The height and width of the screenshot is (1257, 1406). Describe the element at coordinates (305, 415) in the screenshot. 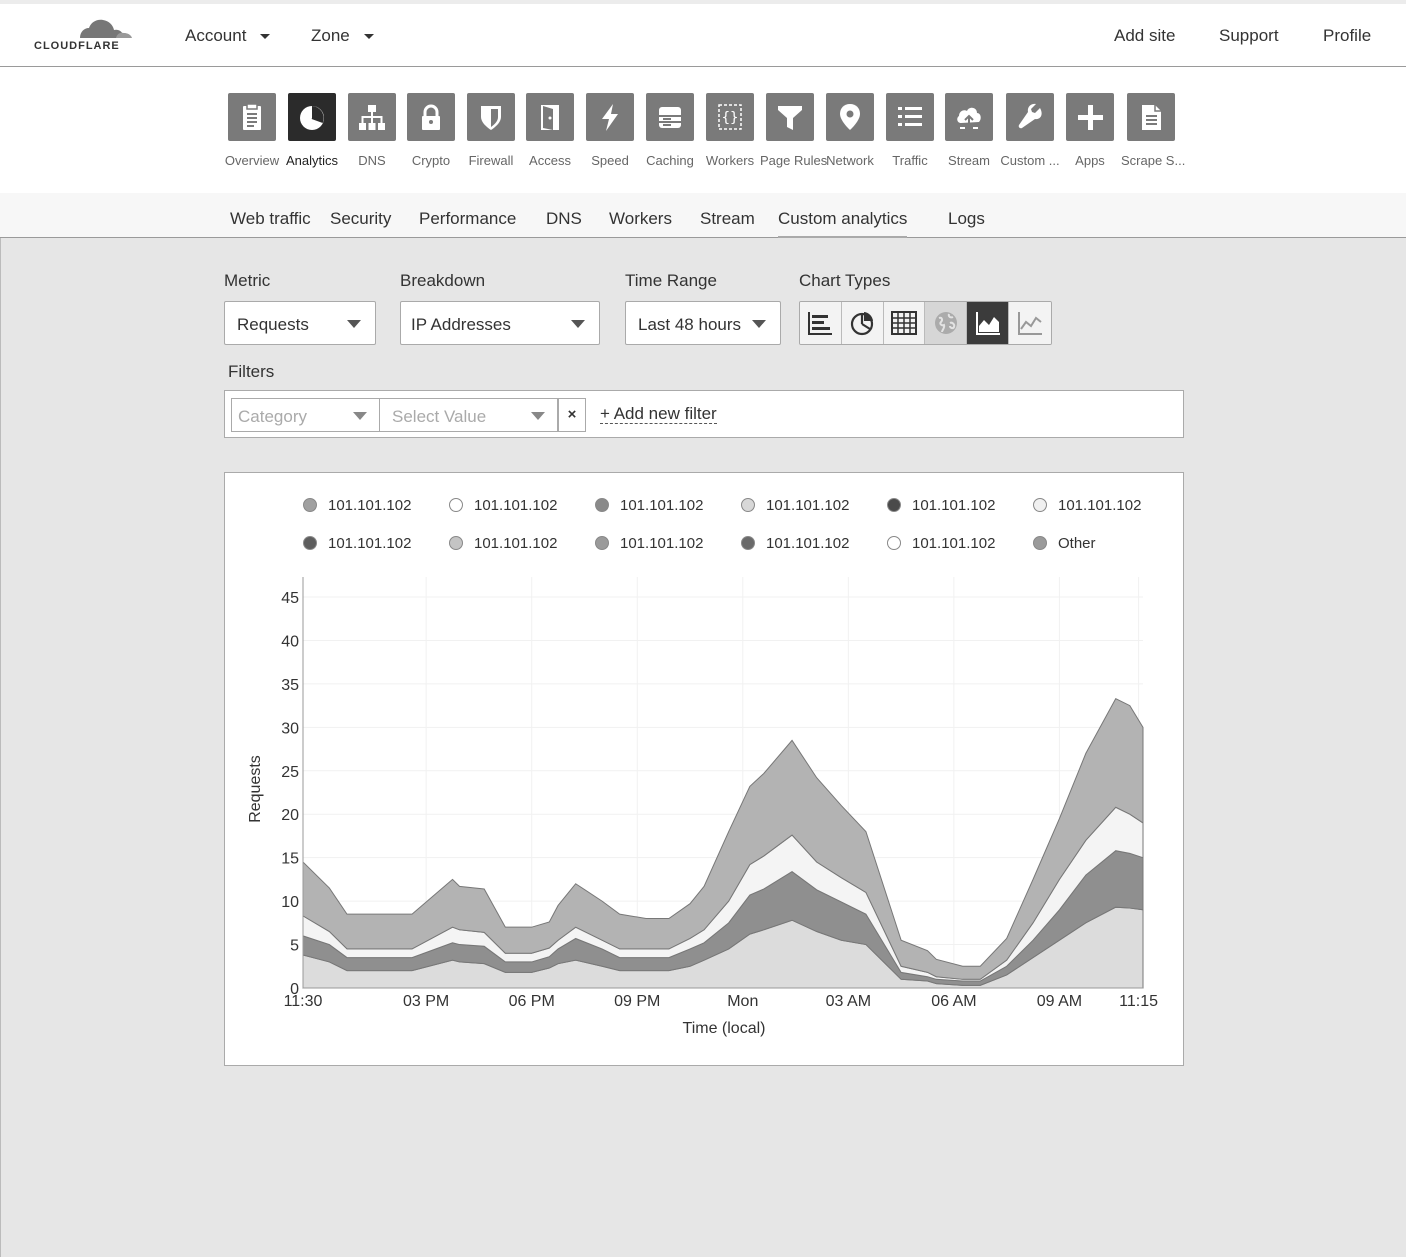

I see `category-select: Category` at that location.